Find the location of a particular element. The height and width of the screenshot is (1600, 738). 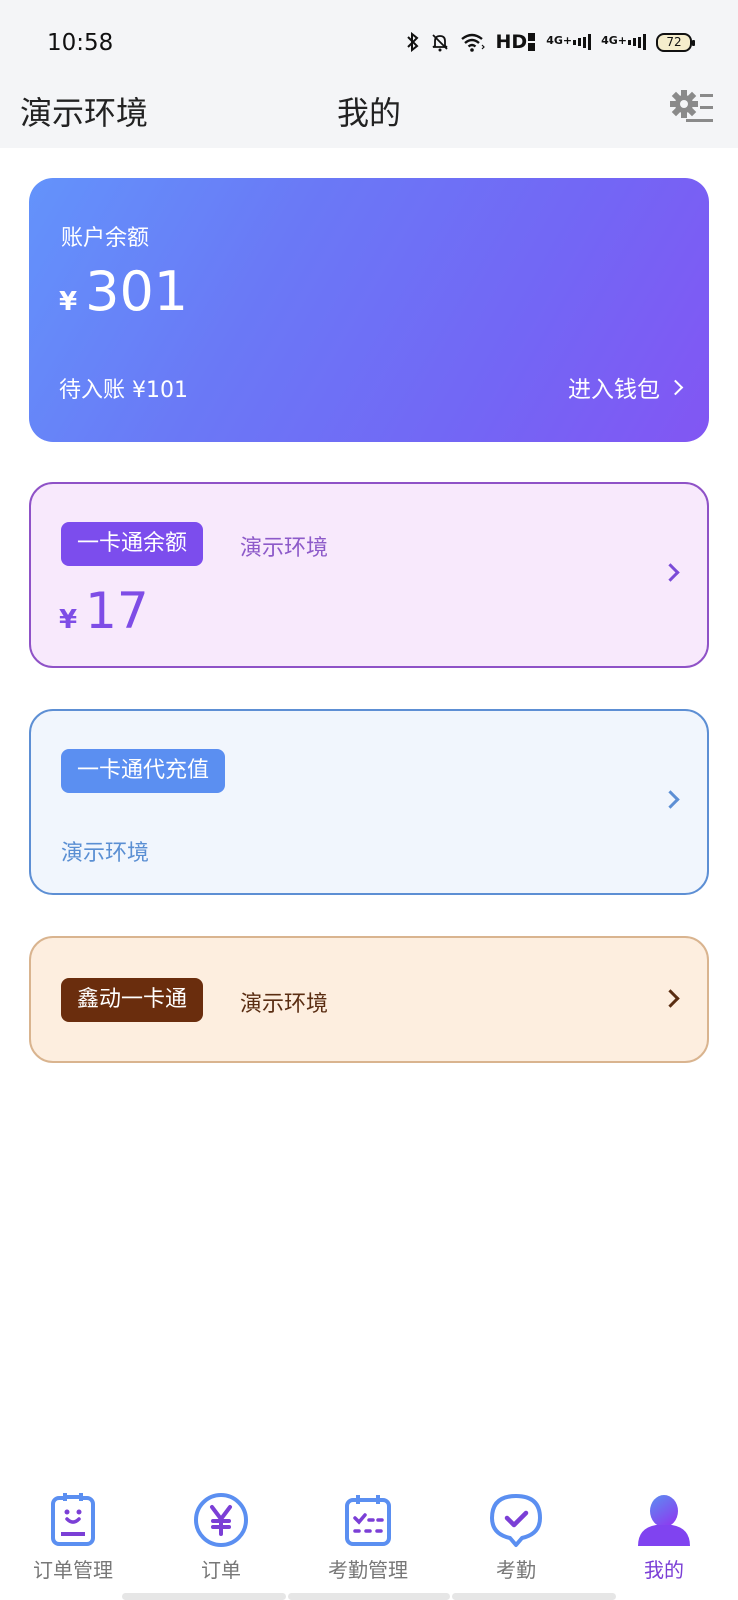

tab-orders: 订单 is located at coordinates (221, 1536).